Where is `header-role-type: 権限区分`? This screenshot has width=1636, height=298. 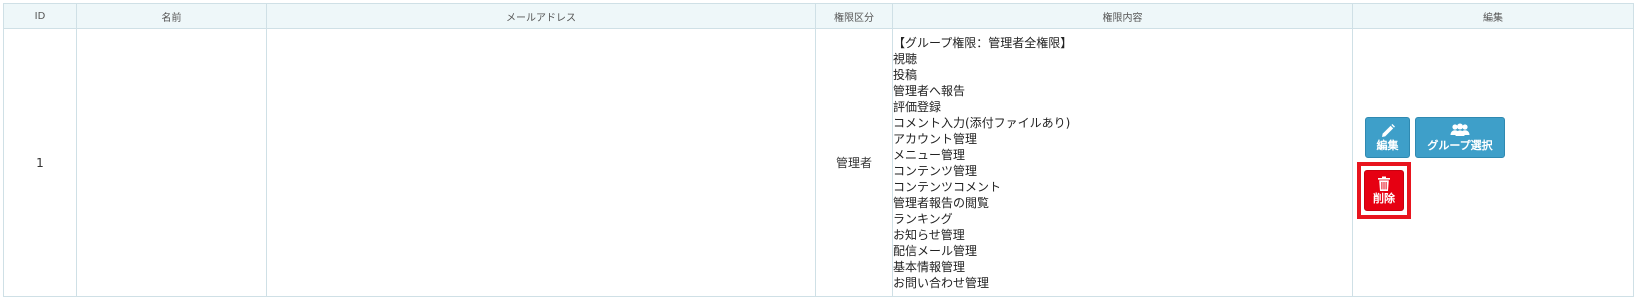 header-role-type: 権限区分 is located at coordinates (854, 16).